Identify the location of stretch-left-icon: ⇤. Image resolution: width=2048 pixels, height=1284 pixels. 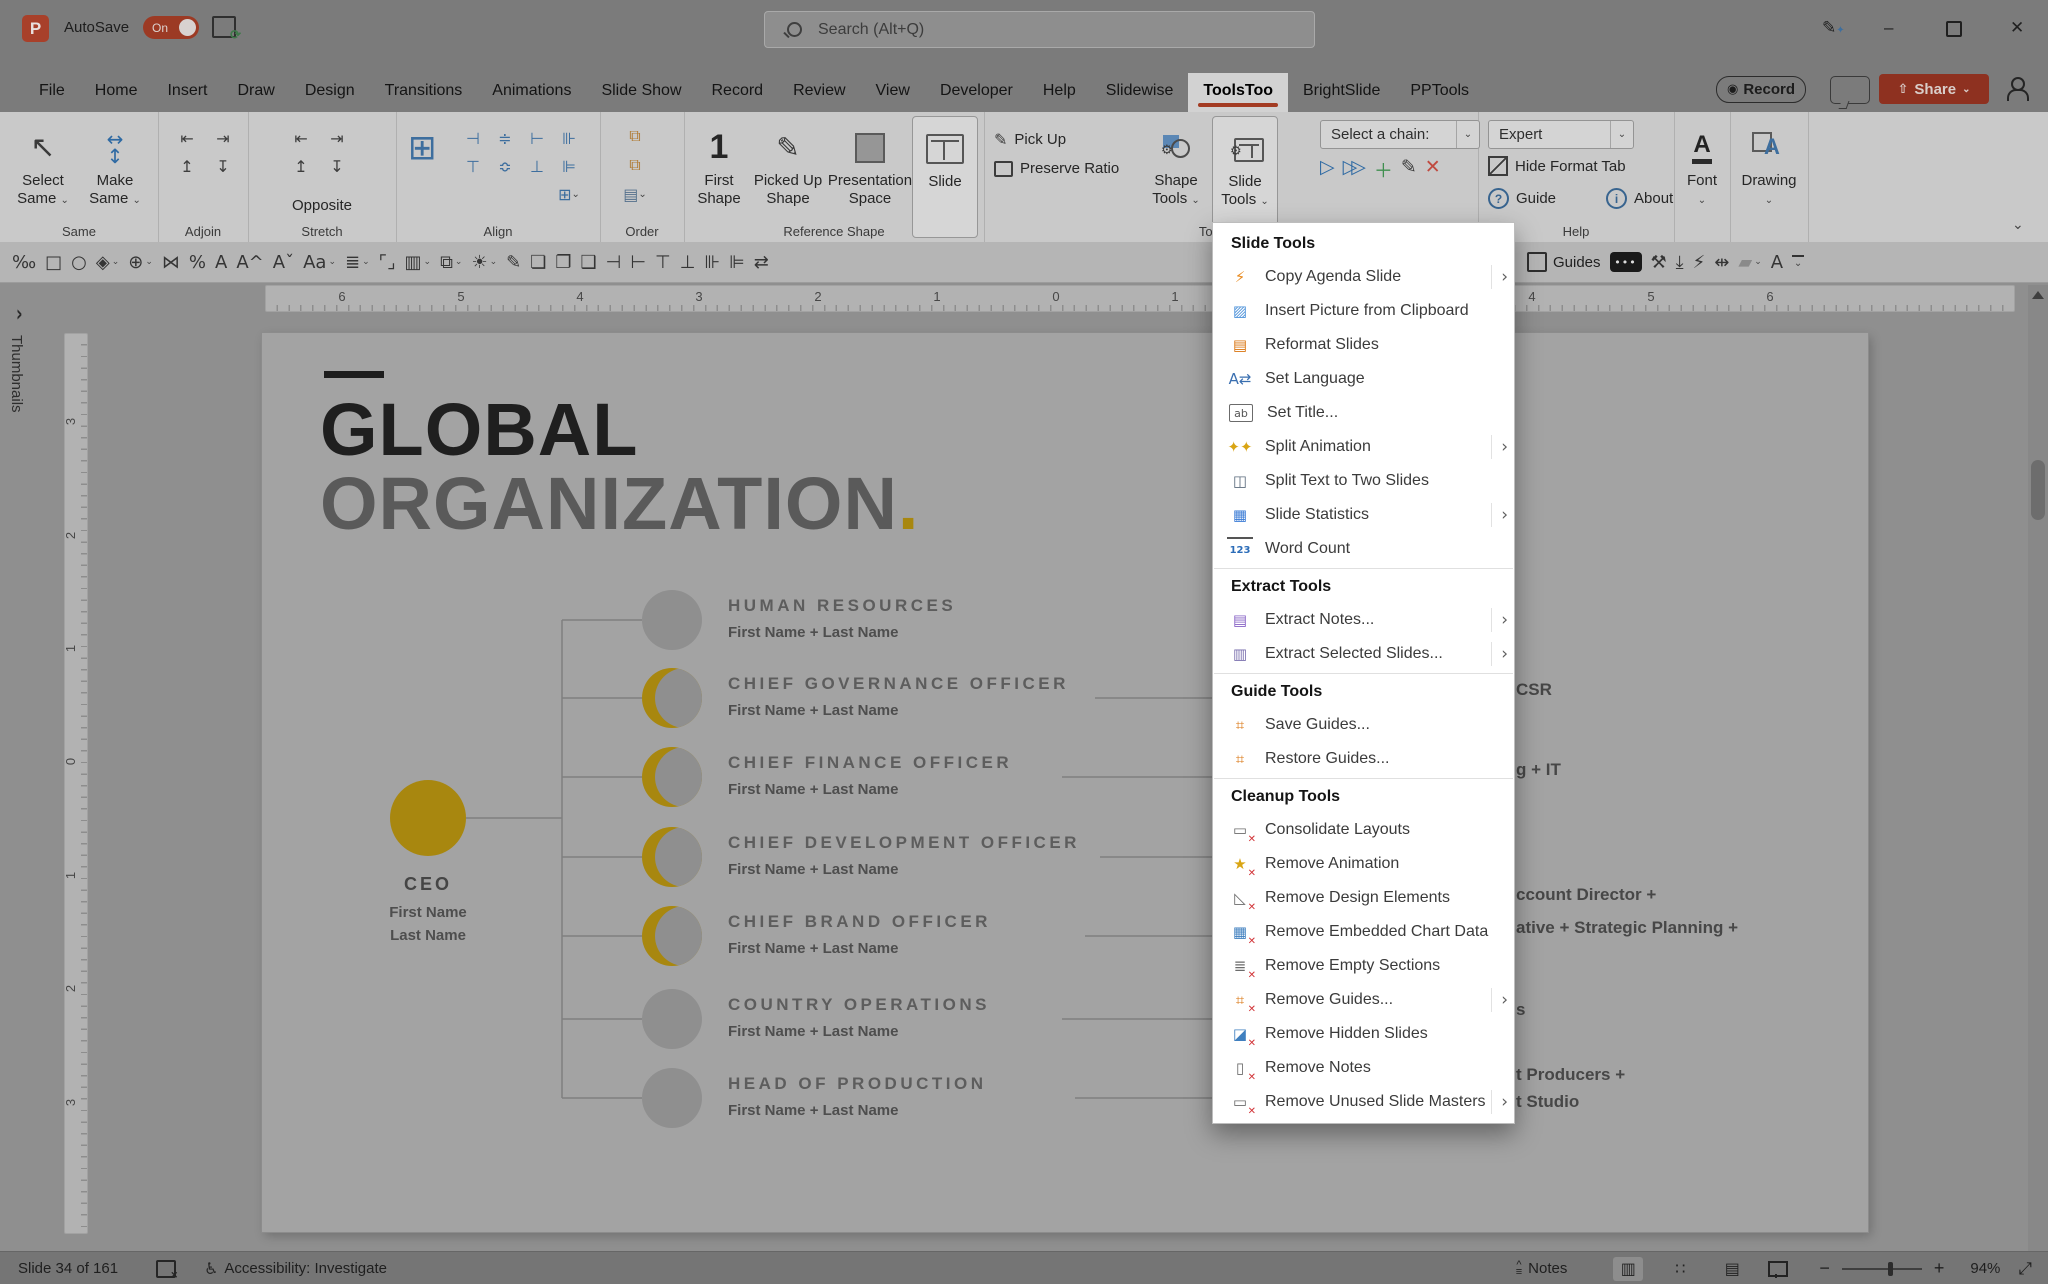
(301, 138).